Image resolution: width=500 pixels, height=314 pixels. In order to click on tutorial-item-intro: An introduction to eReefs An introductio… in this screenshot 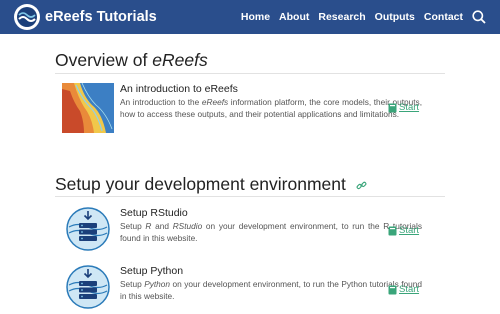, I will do `click(262, 110)`.